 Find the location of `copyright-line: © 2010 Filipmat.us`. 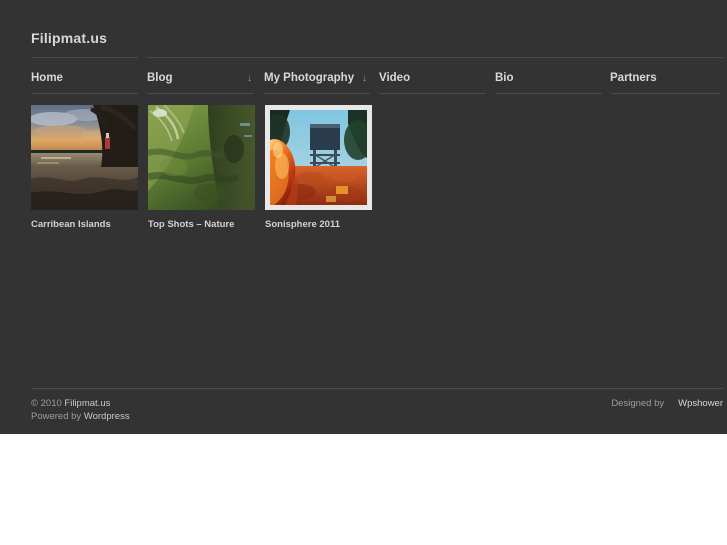

copyright-line: © 2010 Filipmat.us is located at coordinates (80, 403).